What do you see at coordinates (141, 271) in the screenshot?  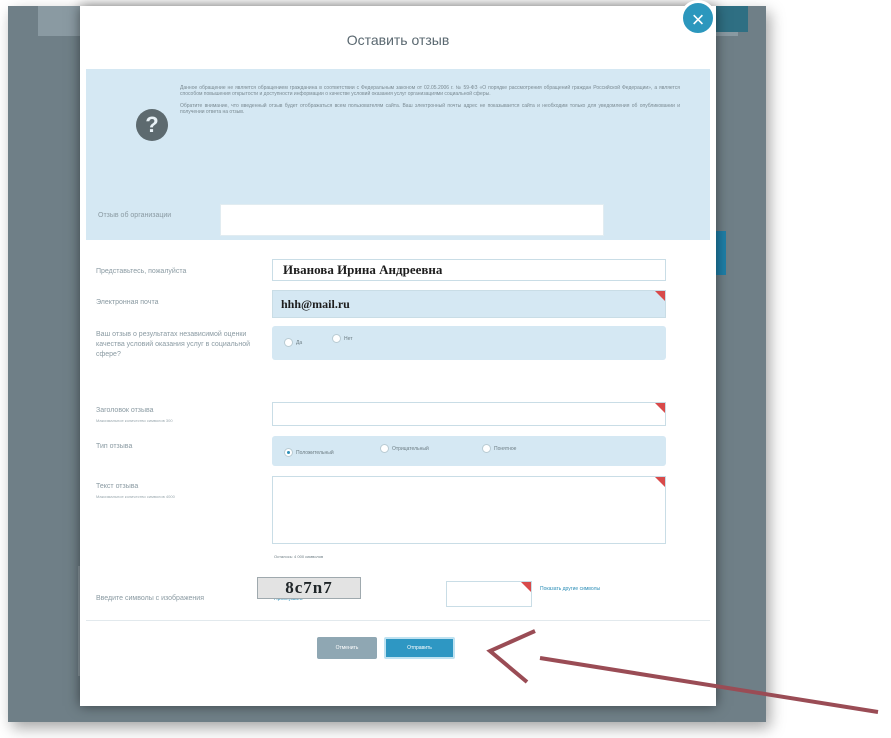 I see `name-label: Представьтесь, пожалуйста` at bounding box center [141, 271].